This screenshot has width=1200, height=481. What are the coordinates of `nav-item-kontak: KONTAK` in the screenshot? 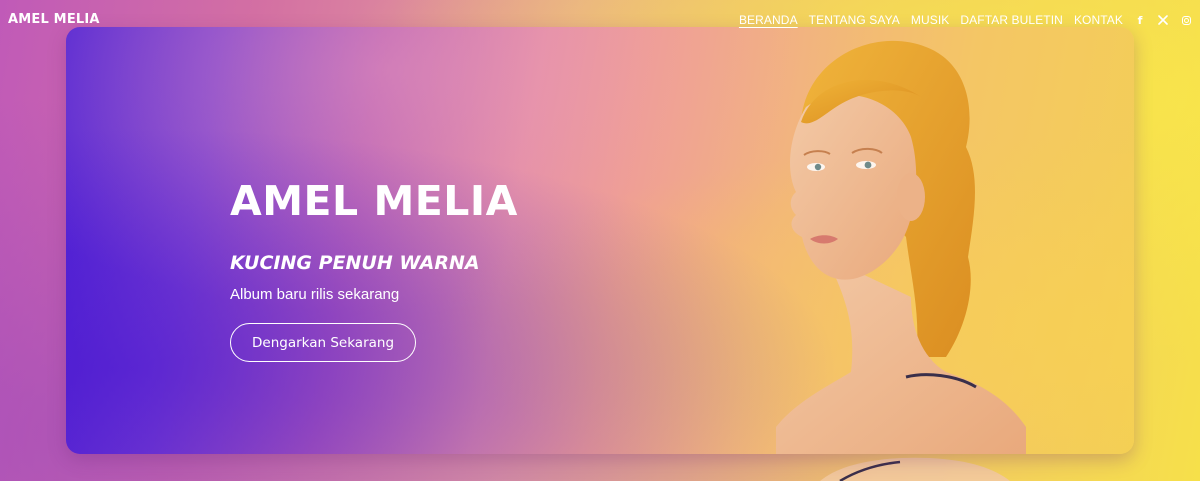 It's located at (1098, 20).